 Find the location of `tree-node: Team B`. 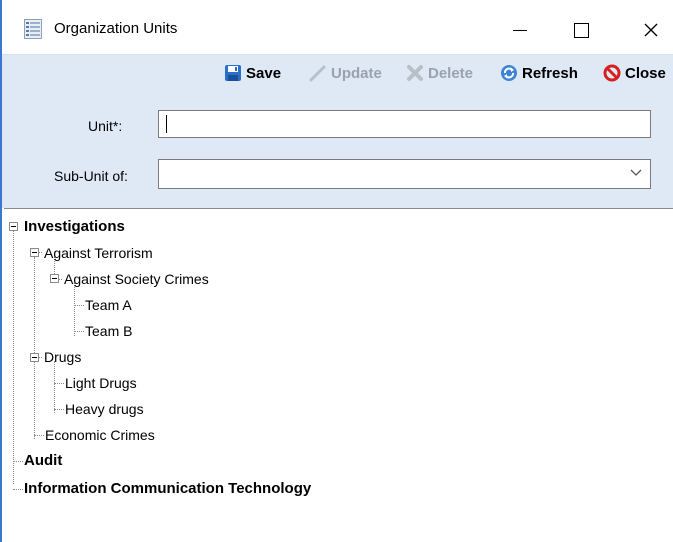

tree-node: Team B is located at coordinates (108, 331).